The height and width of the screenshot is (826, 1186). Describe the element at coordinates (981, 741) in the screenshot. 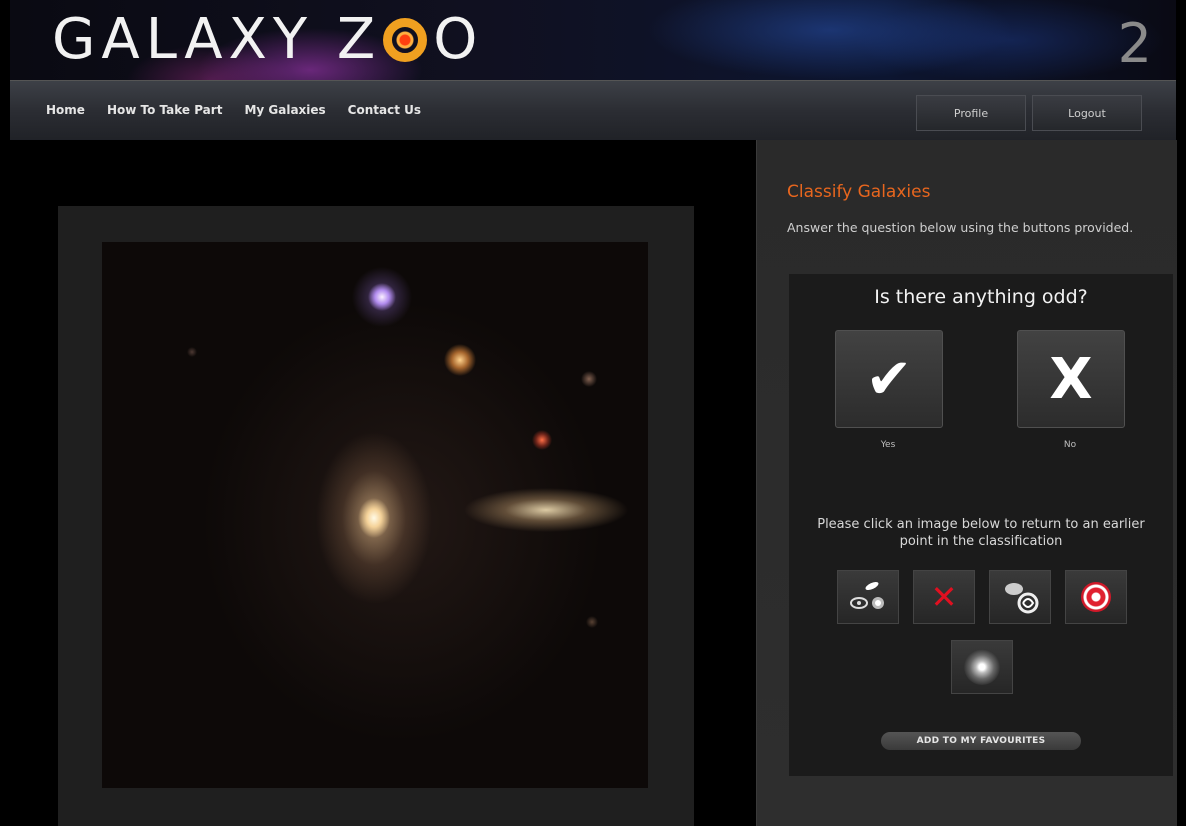

I see `add-to-favourites-button: ADD TO MY FAVOURITES` at that location.